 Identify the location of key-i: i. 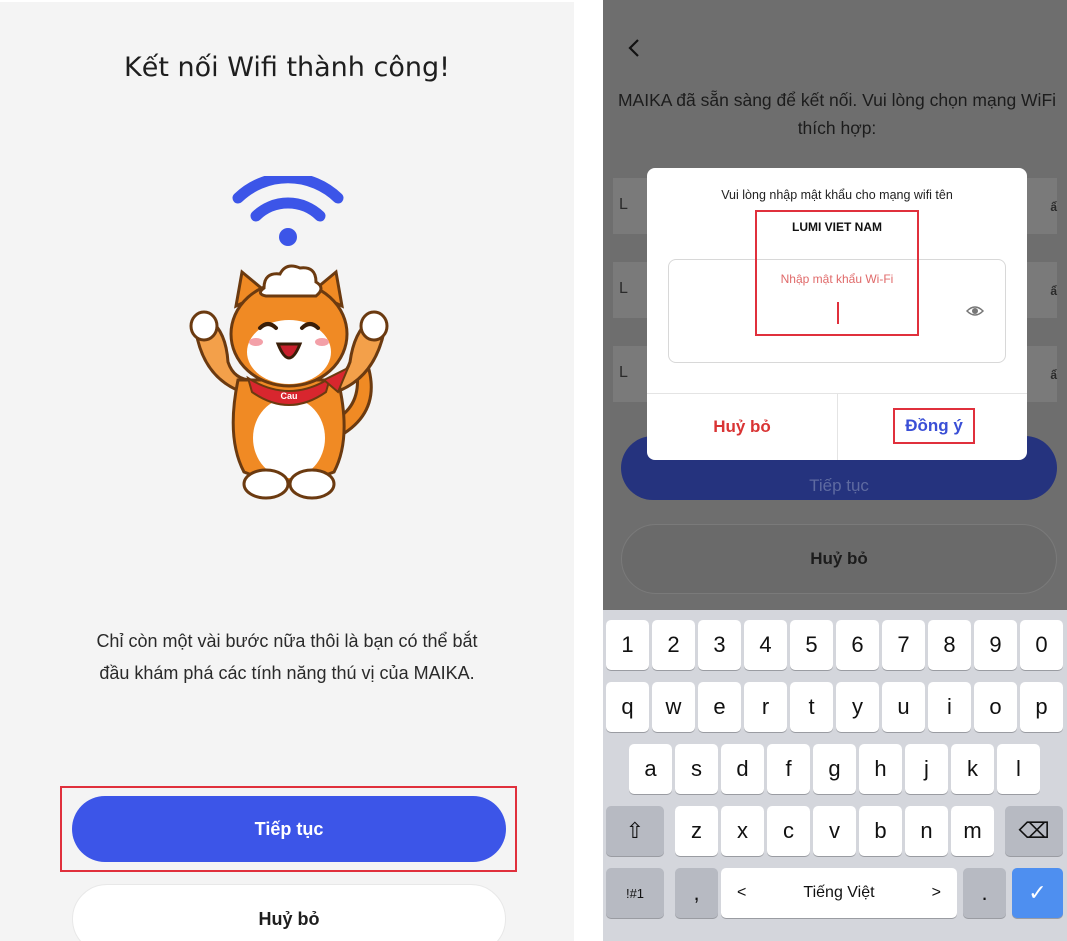
(949, 707).